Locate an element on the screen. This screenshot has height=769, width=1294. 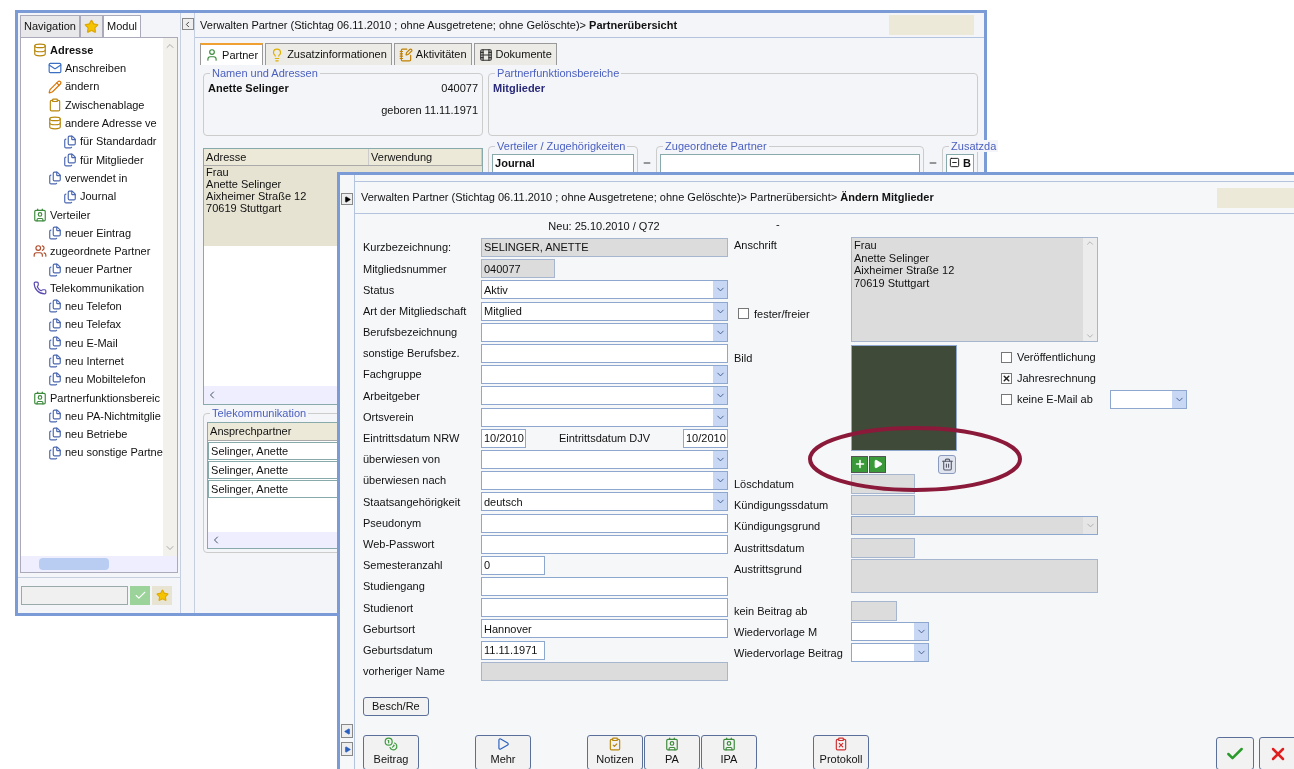
window-title: Verwalten Partner (Stichtag 06.11.2010 ; ohne Ausgetretene; ohne Gelöschte)> Partnerübersicht> Ändern Mitglieder is located at coordinates (647, 198).